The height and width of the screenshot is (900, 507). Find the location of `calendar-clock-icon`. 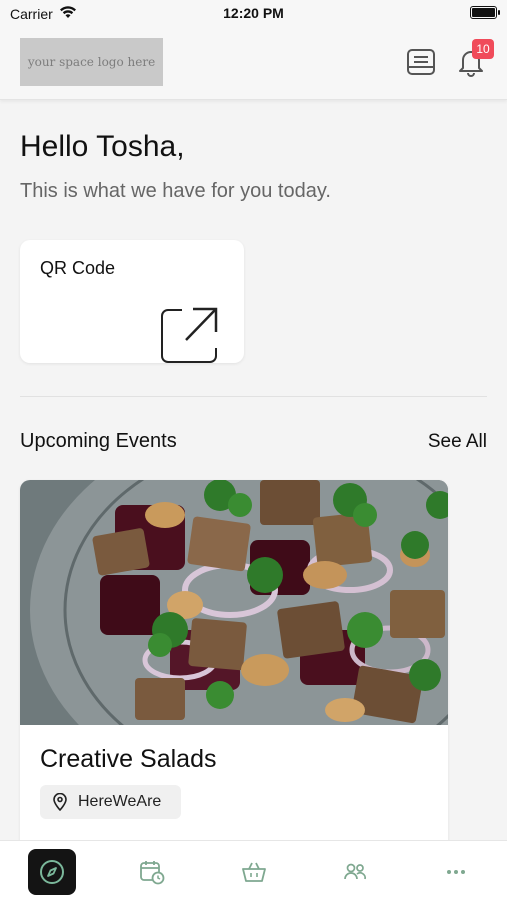

calendar-clock-icon is located at coordinates (152, 873).